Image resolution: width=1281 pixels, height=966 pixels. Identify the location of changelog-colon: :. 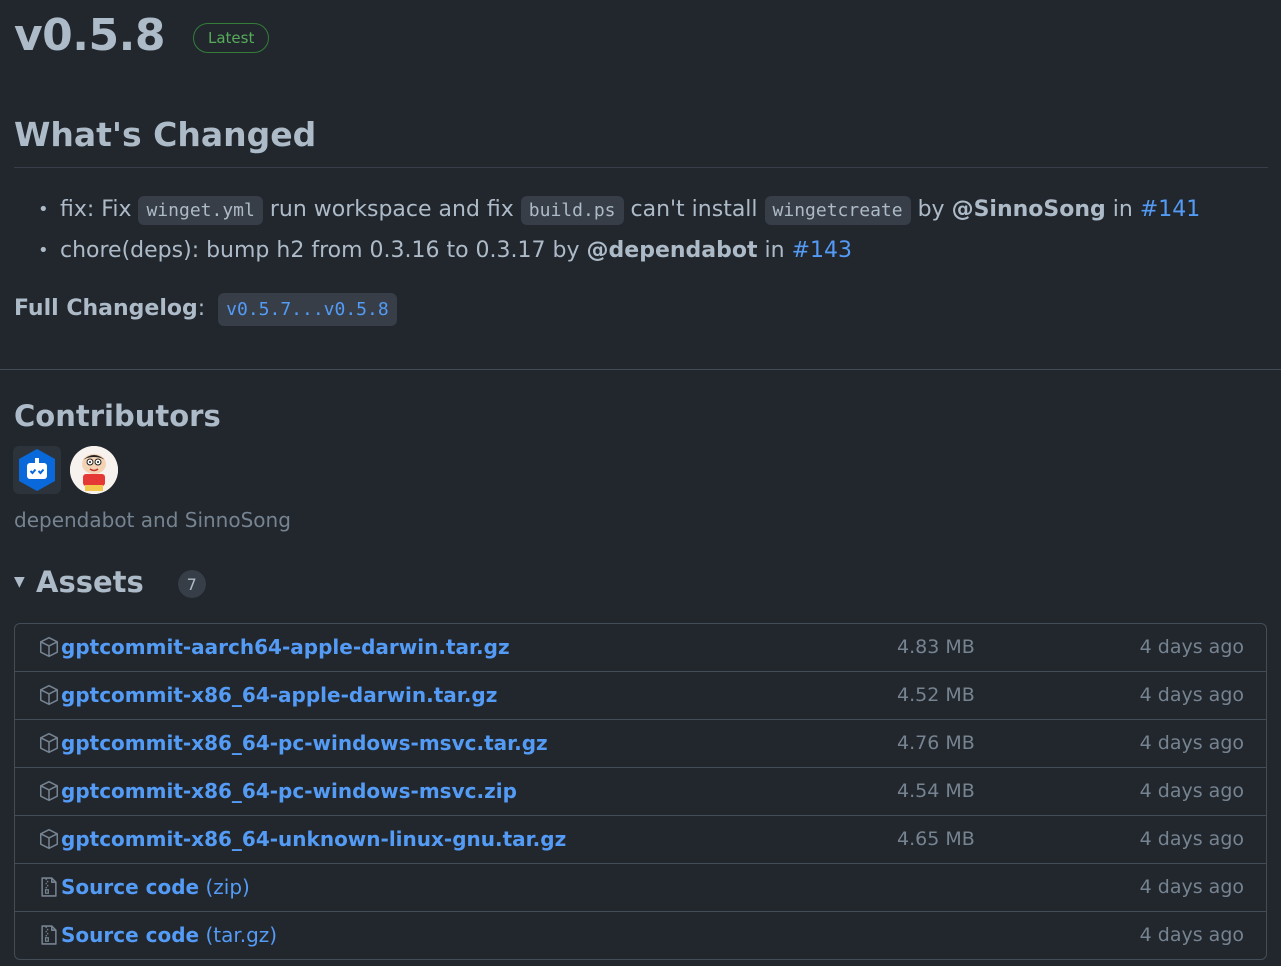
(205, 308).